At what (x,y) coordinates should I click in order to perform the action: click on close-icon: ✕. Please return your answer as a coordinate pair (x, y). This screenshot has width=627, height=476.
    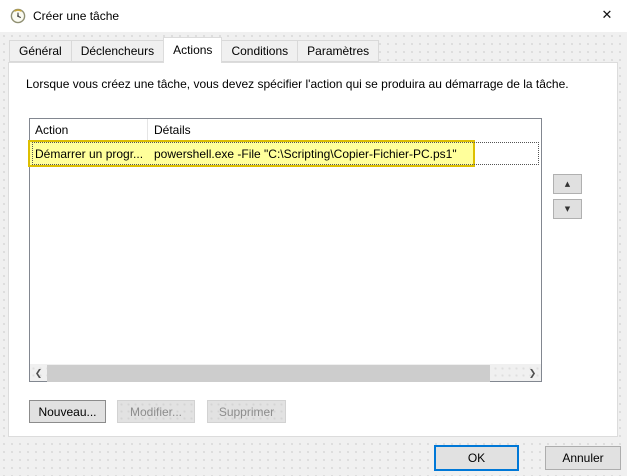
    Looking at the image, I should click on (607, 15).